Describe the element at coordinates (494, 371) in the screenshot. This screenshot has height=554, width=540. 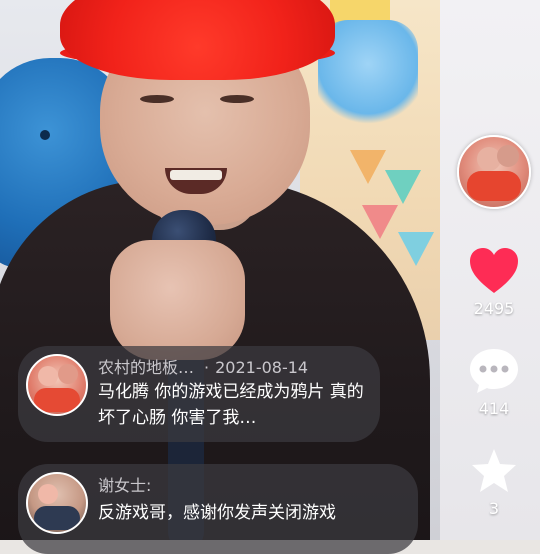
I see `chat-bubble-icon` at that location.